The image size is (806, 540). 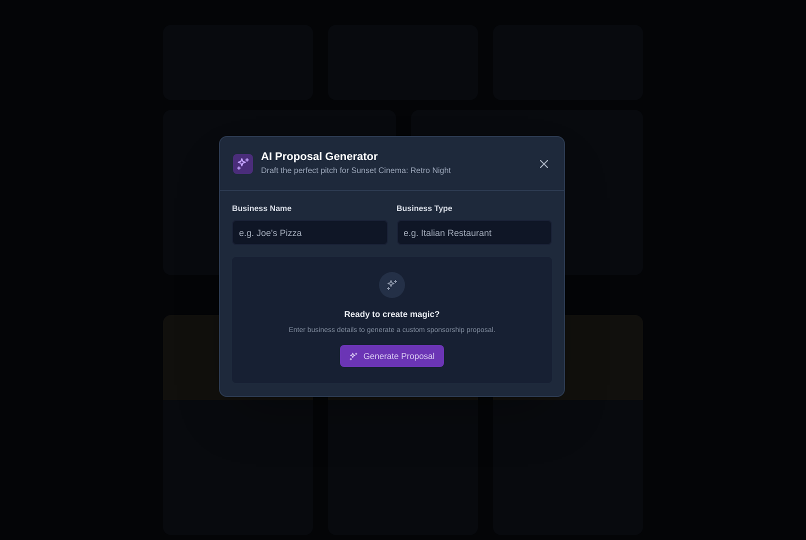 I want to click on text-field: e.g. Joe's Pizza, so click(x=310, y=232).